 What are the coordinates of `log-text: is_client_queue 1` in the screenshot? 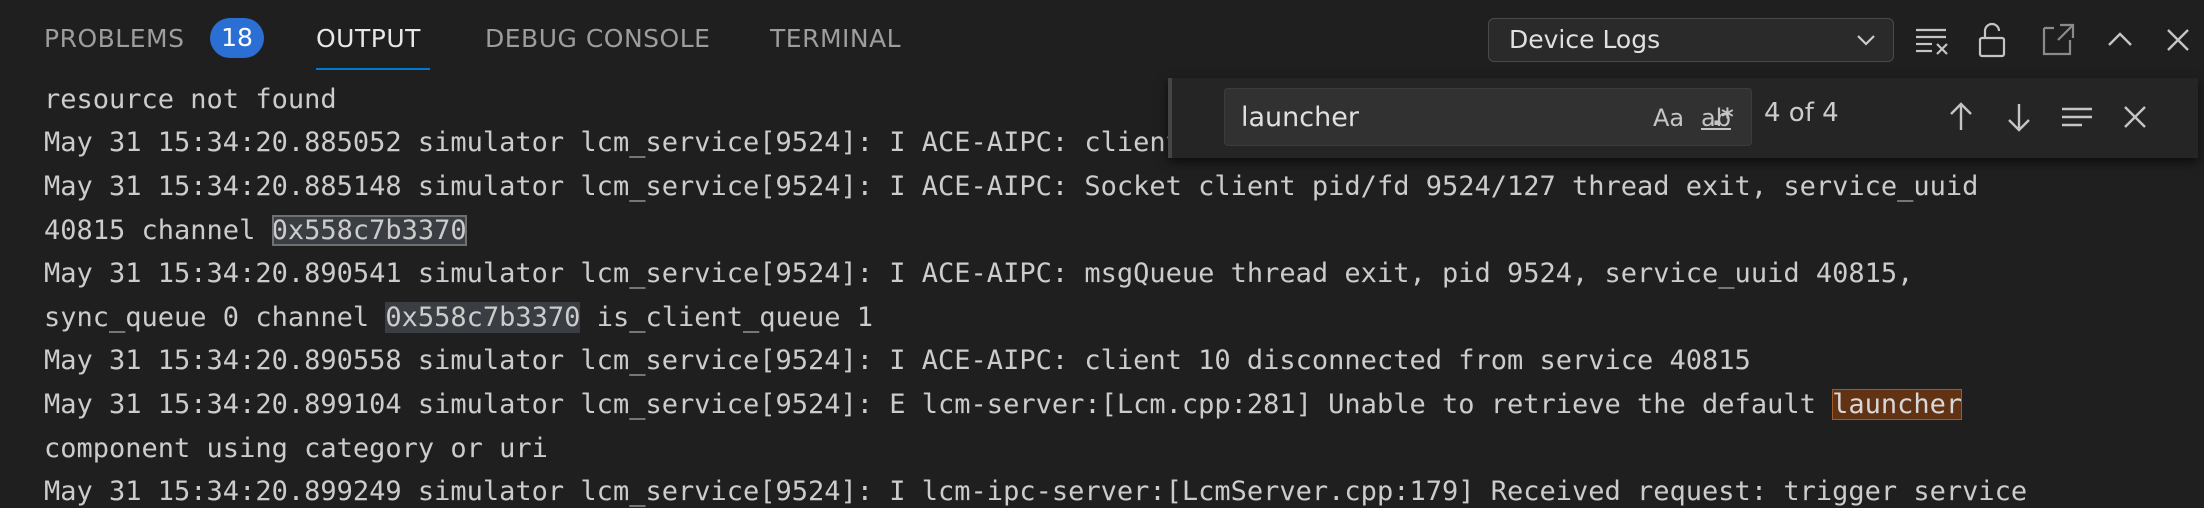 It's located at (727, 317).